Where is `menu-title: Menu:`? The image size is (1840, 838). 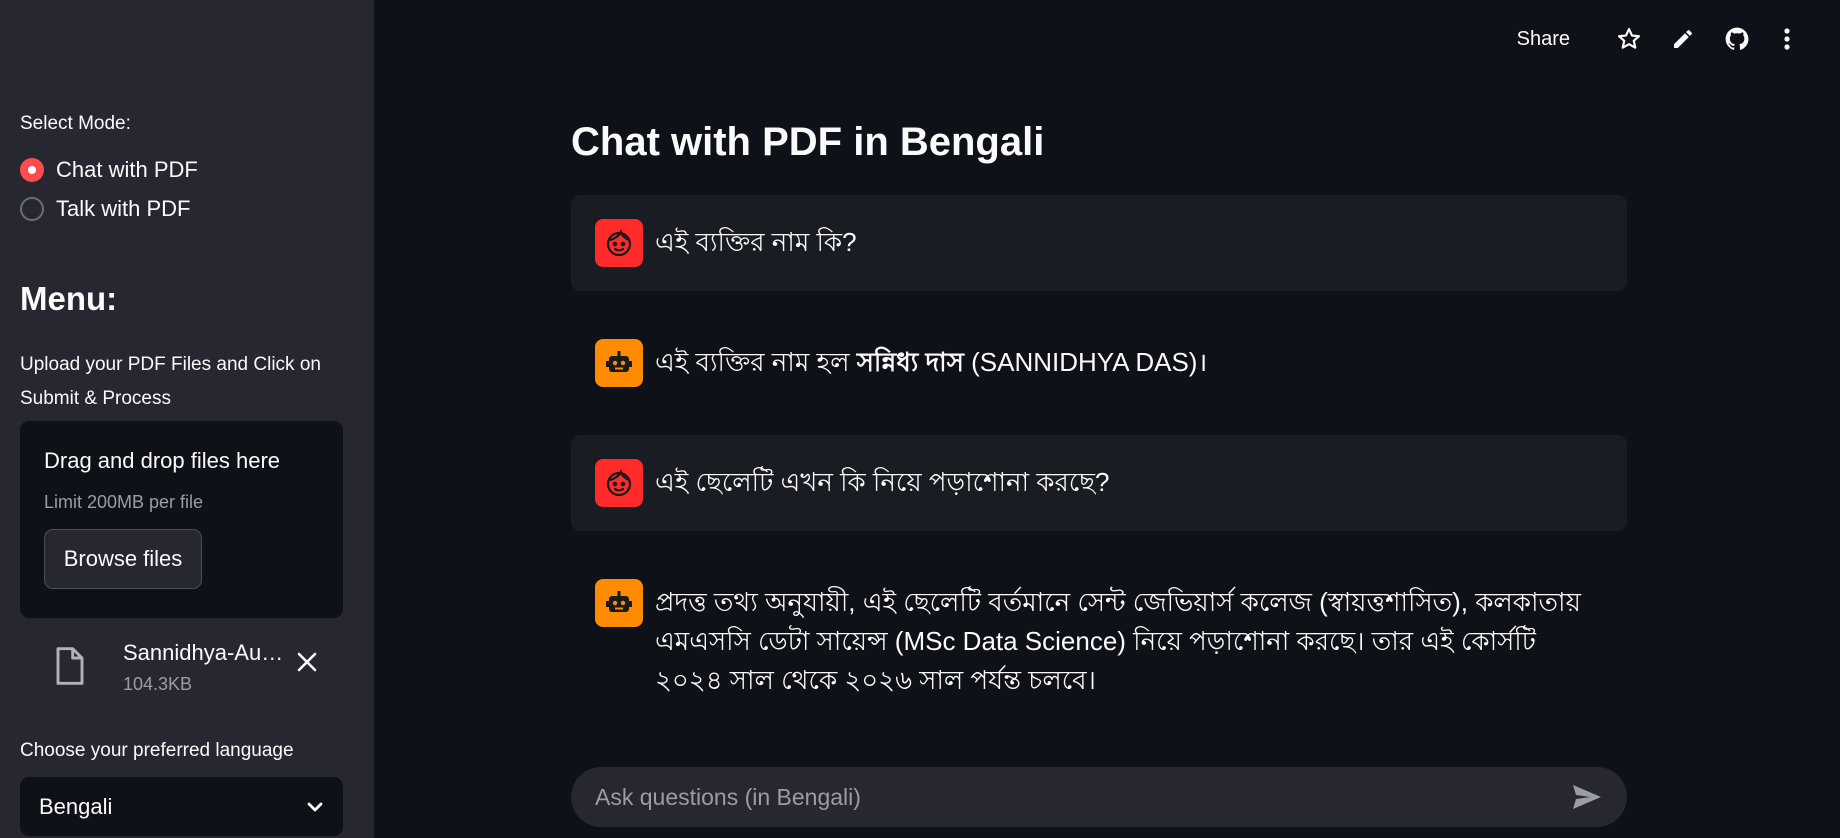 menu-title: Menu: is located at coordinates (69, 298).